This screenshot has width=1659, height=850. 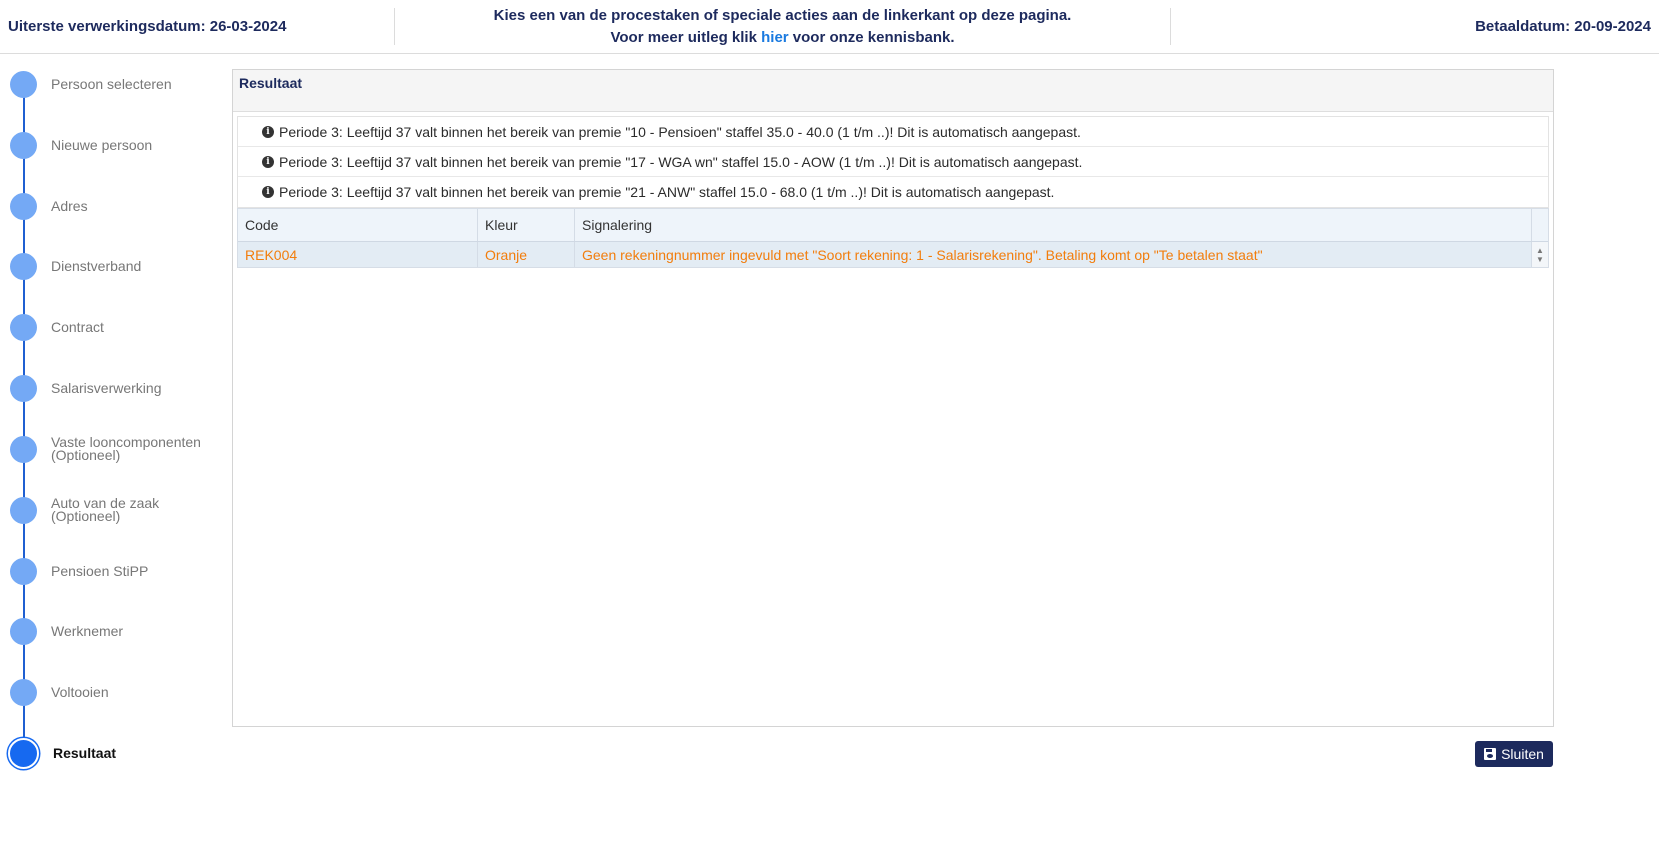 I want to click on step-vaste-looncomponenten: Vaste looncomponenten (Optioneel), so click(x=117, y=449).